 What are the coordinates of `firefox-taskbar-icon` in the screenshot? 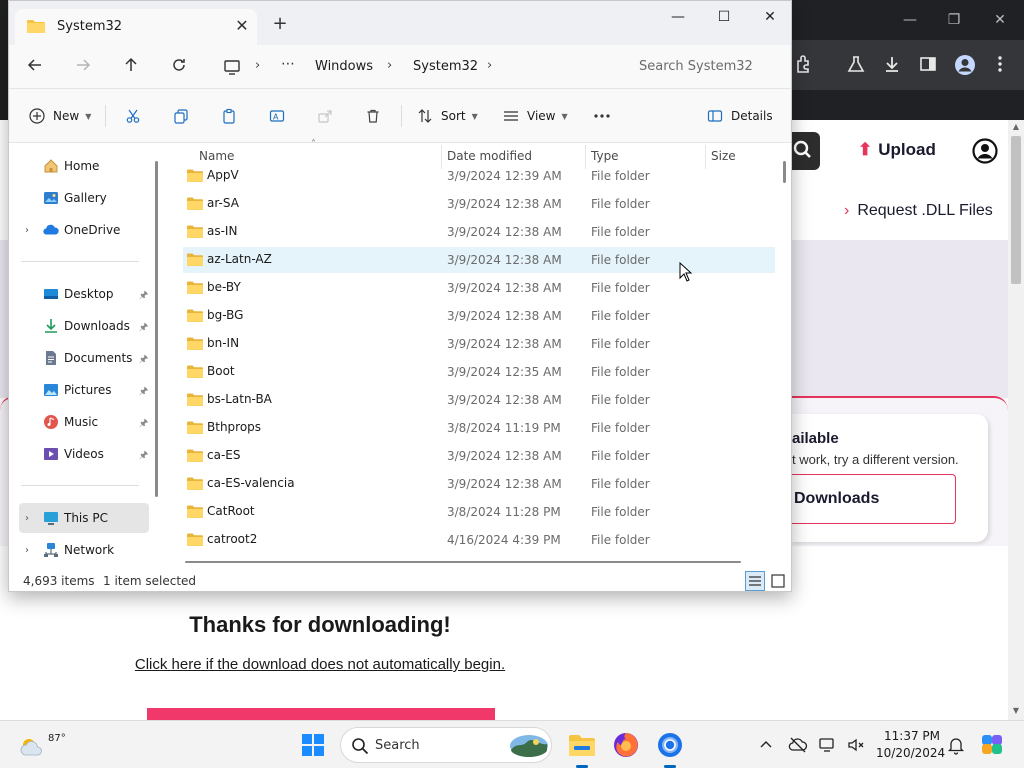 It's located at (626, 745).